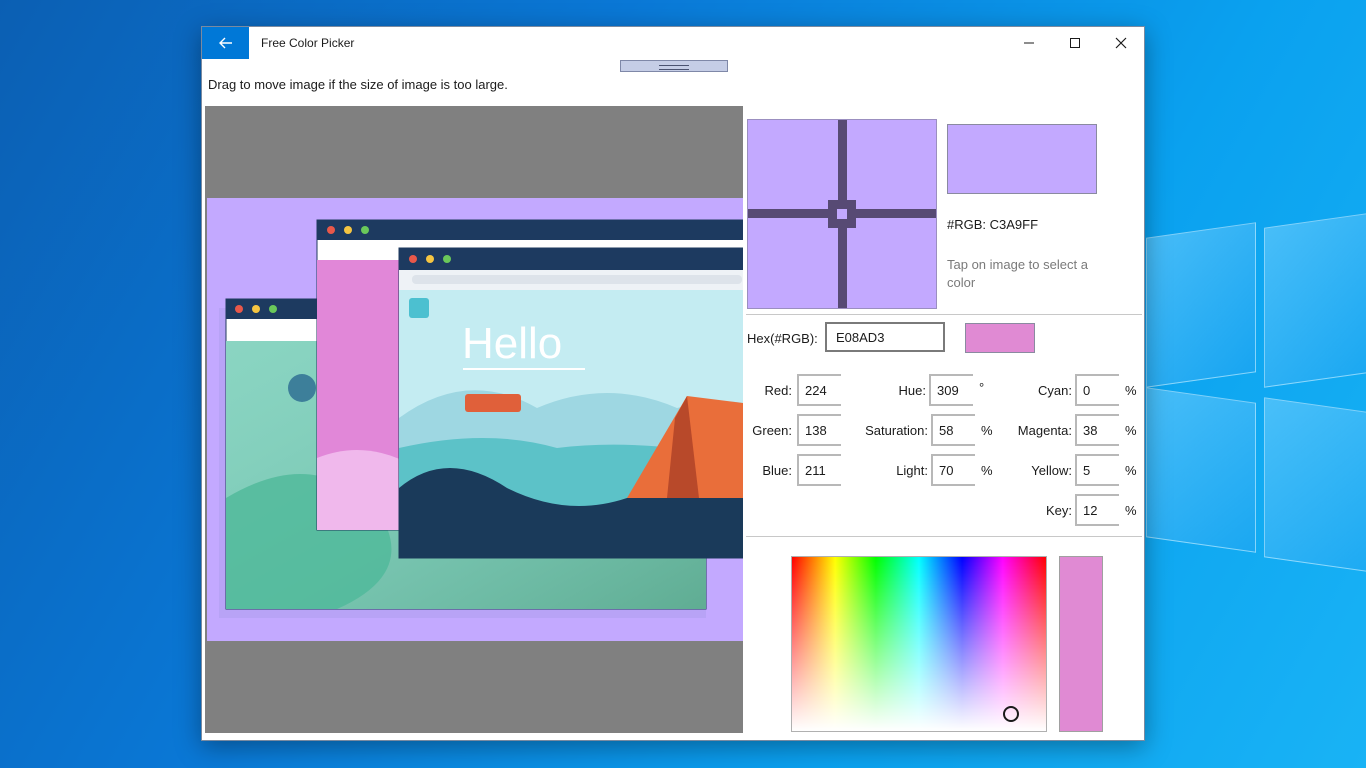  I want to click on crosshair-icon, so click(842, 214).